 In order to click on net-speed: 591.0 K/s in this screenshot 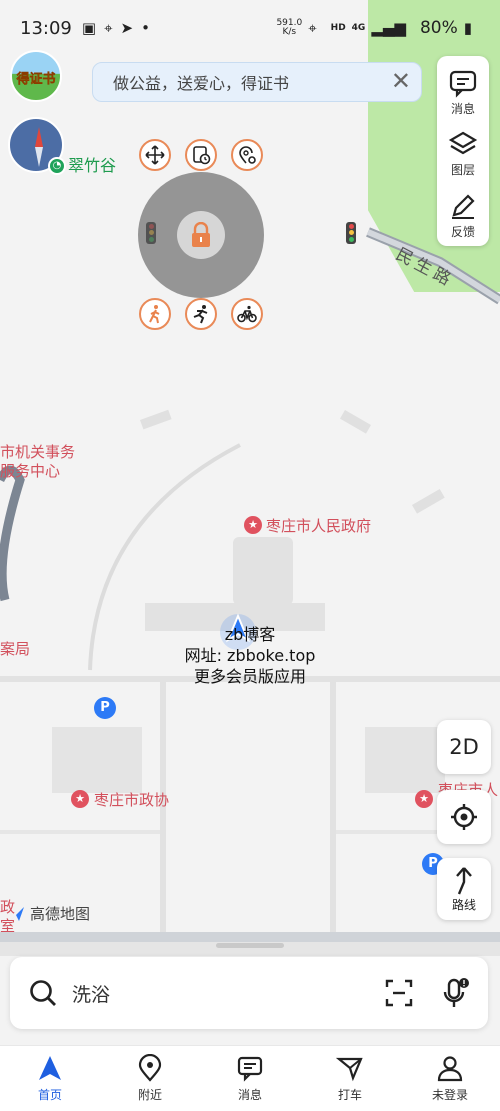, I will do `click(289, 28)`.